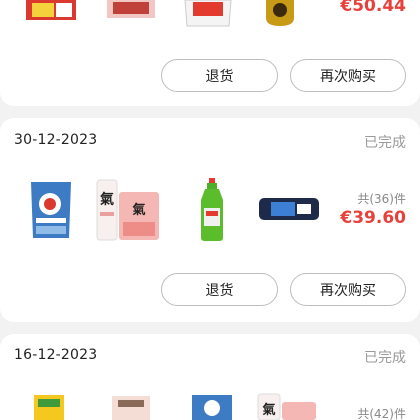 The width and height of the screenshot is (420, 420). Describe the element at coordinates (56, 140) in the screenshot. I see `order-date: 30-12-2023` at that location.